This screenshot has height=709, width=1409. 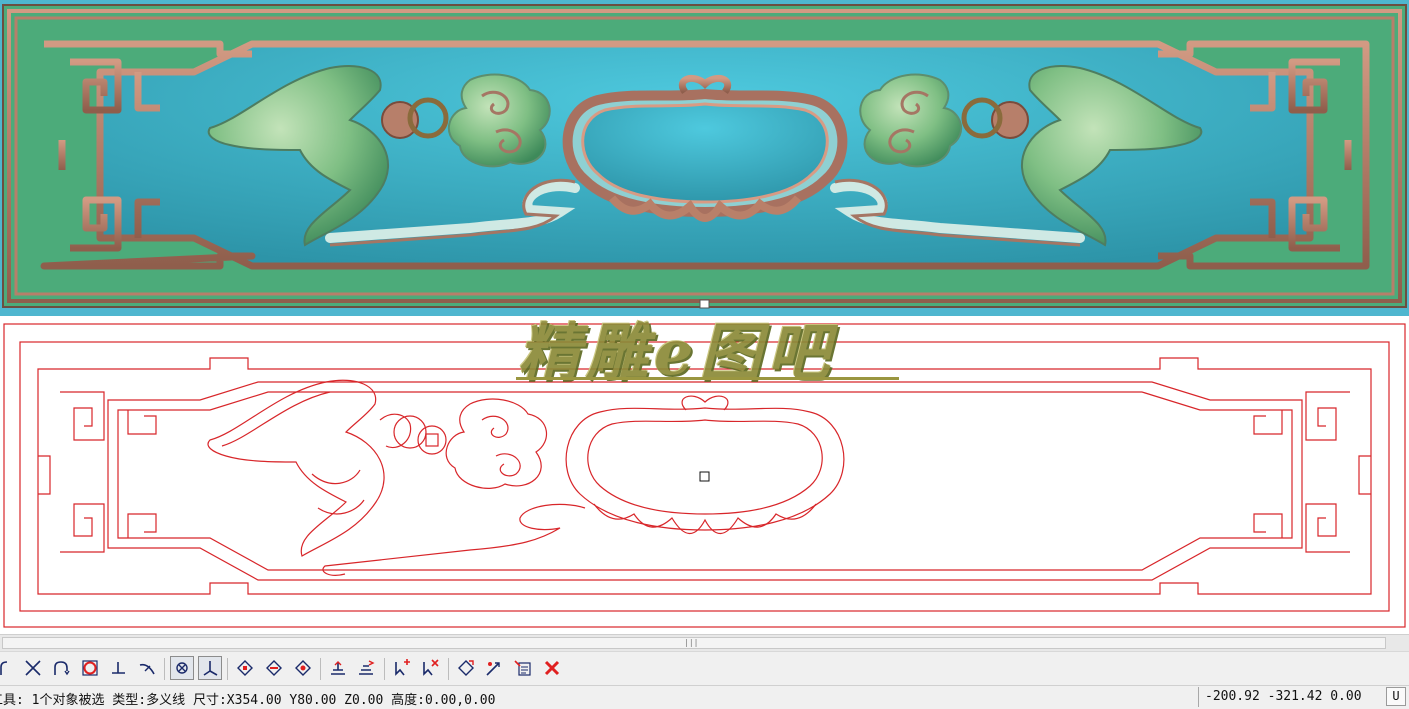 I want to click on transform-2-button, so click(x=494, y=668).